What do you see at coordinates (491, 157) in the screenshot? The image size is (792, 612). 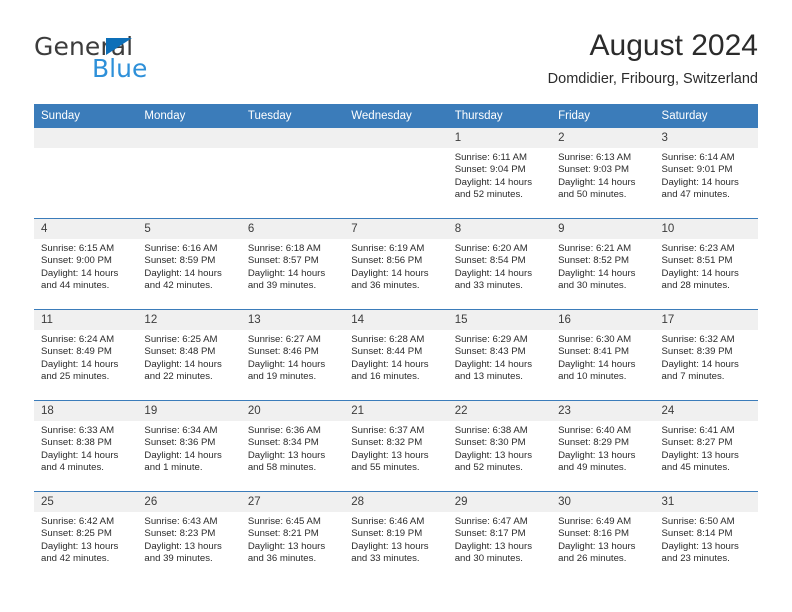 I see `sunrise-time: Sunrise: 6:11 AM` at bounding box center [491, 157].